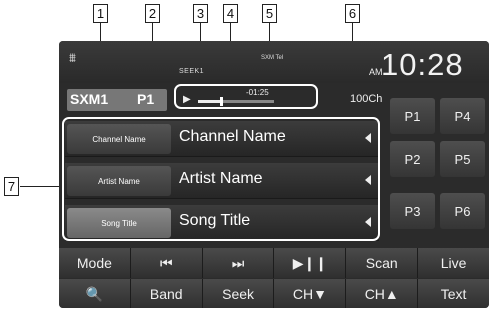 The width and height of the screenshot is (493, 310). Describe the element at coordinates (192, 71) in the screenshot. I see `seek-mode-indicator: SEEK1` at that location.